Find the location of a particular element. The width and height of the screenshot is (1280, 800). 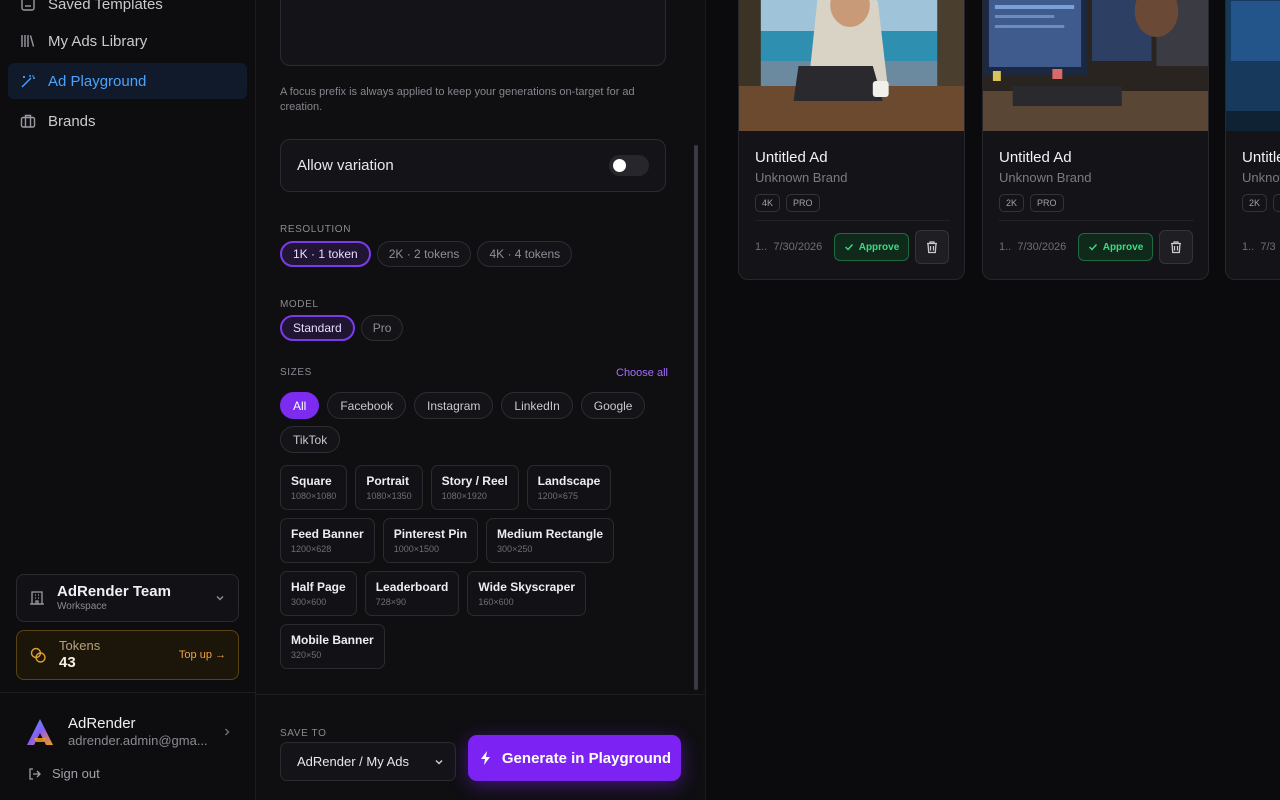

size-option: Medium Rectangle 300×250 is located at coordinates (550, 540).